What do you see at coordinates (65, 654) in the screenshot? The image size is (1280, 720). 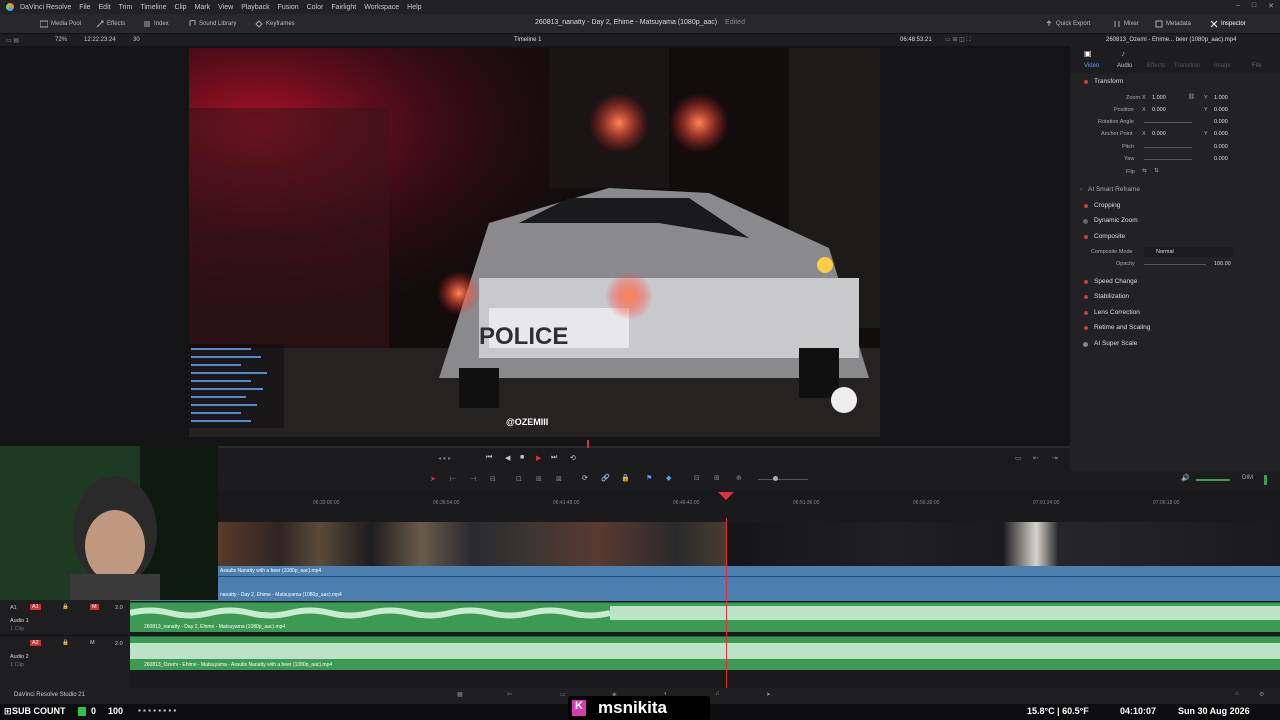 I see `audio-track-2-header: A2 🔒 M 2.0 Audio 2 1 Clip` at bounding box center [65, 654].